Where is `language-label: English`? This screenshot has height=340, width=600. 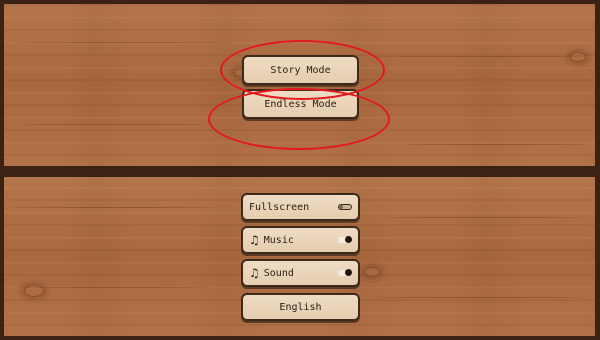 language-label: English is located at coordinates (300, 307).